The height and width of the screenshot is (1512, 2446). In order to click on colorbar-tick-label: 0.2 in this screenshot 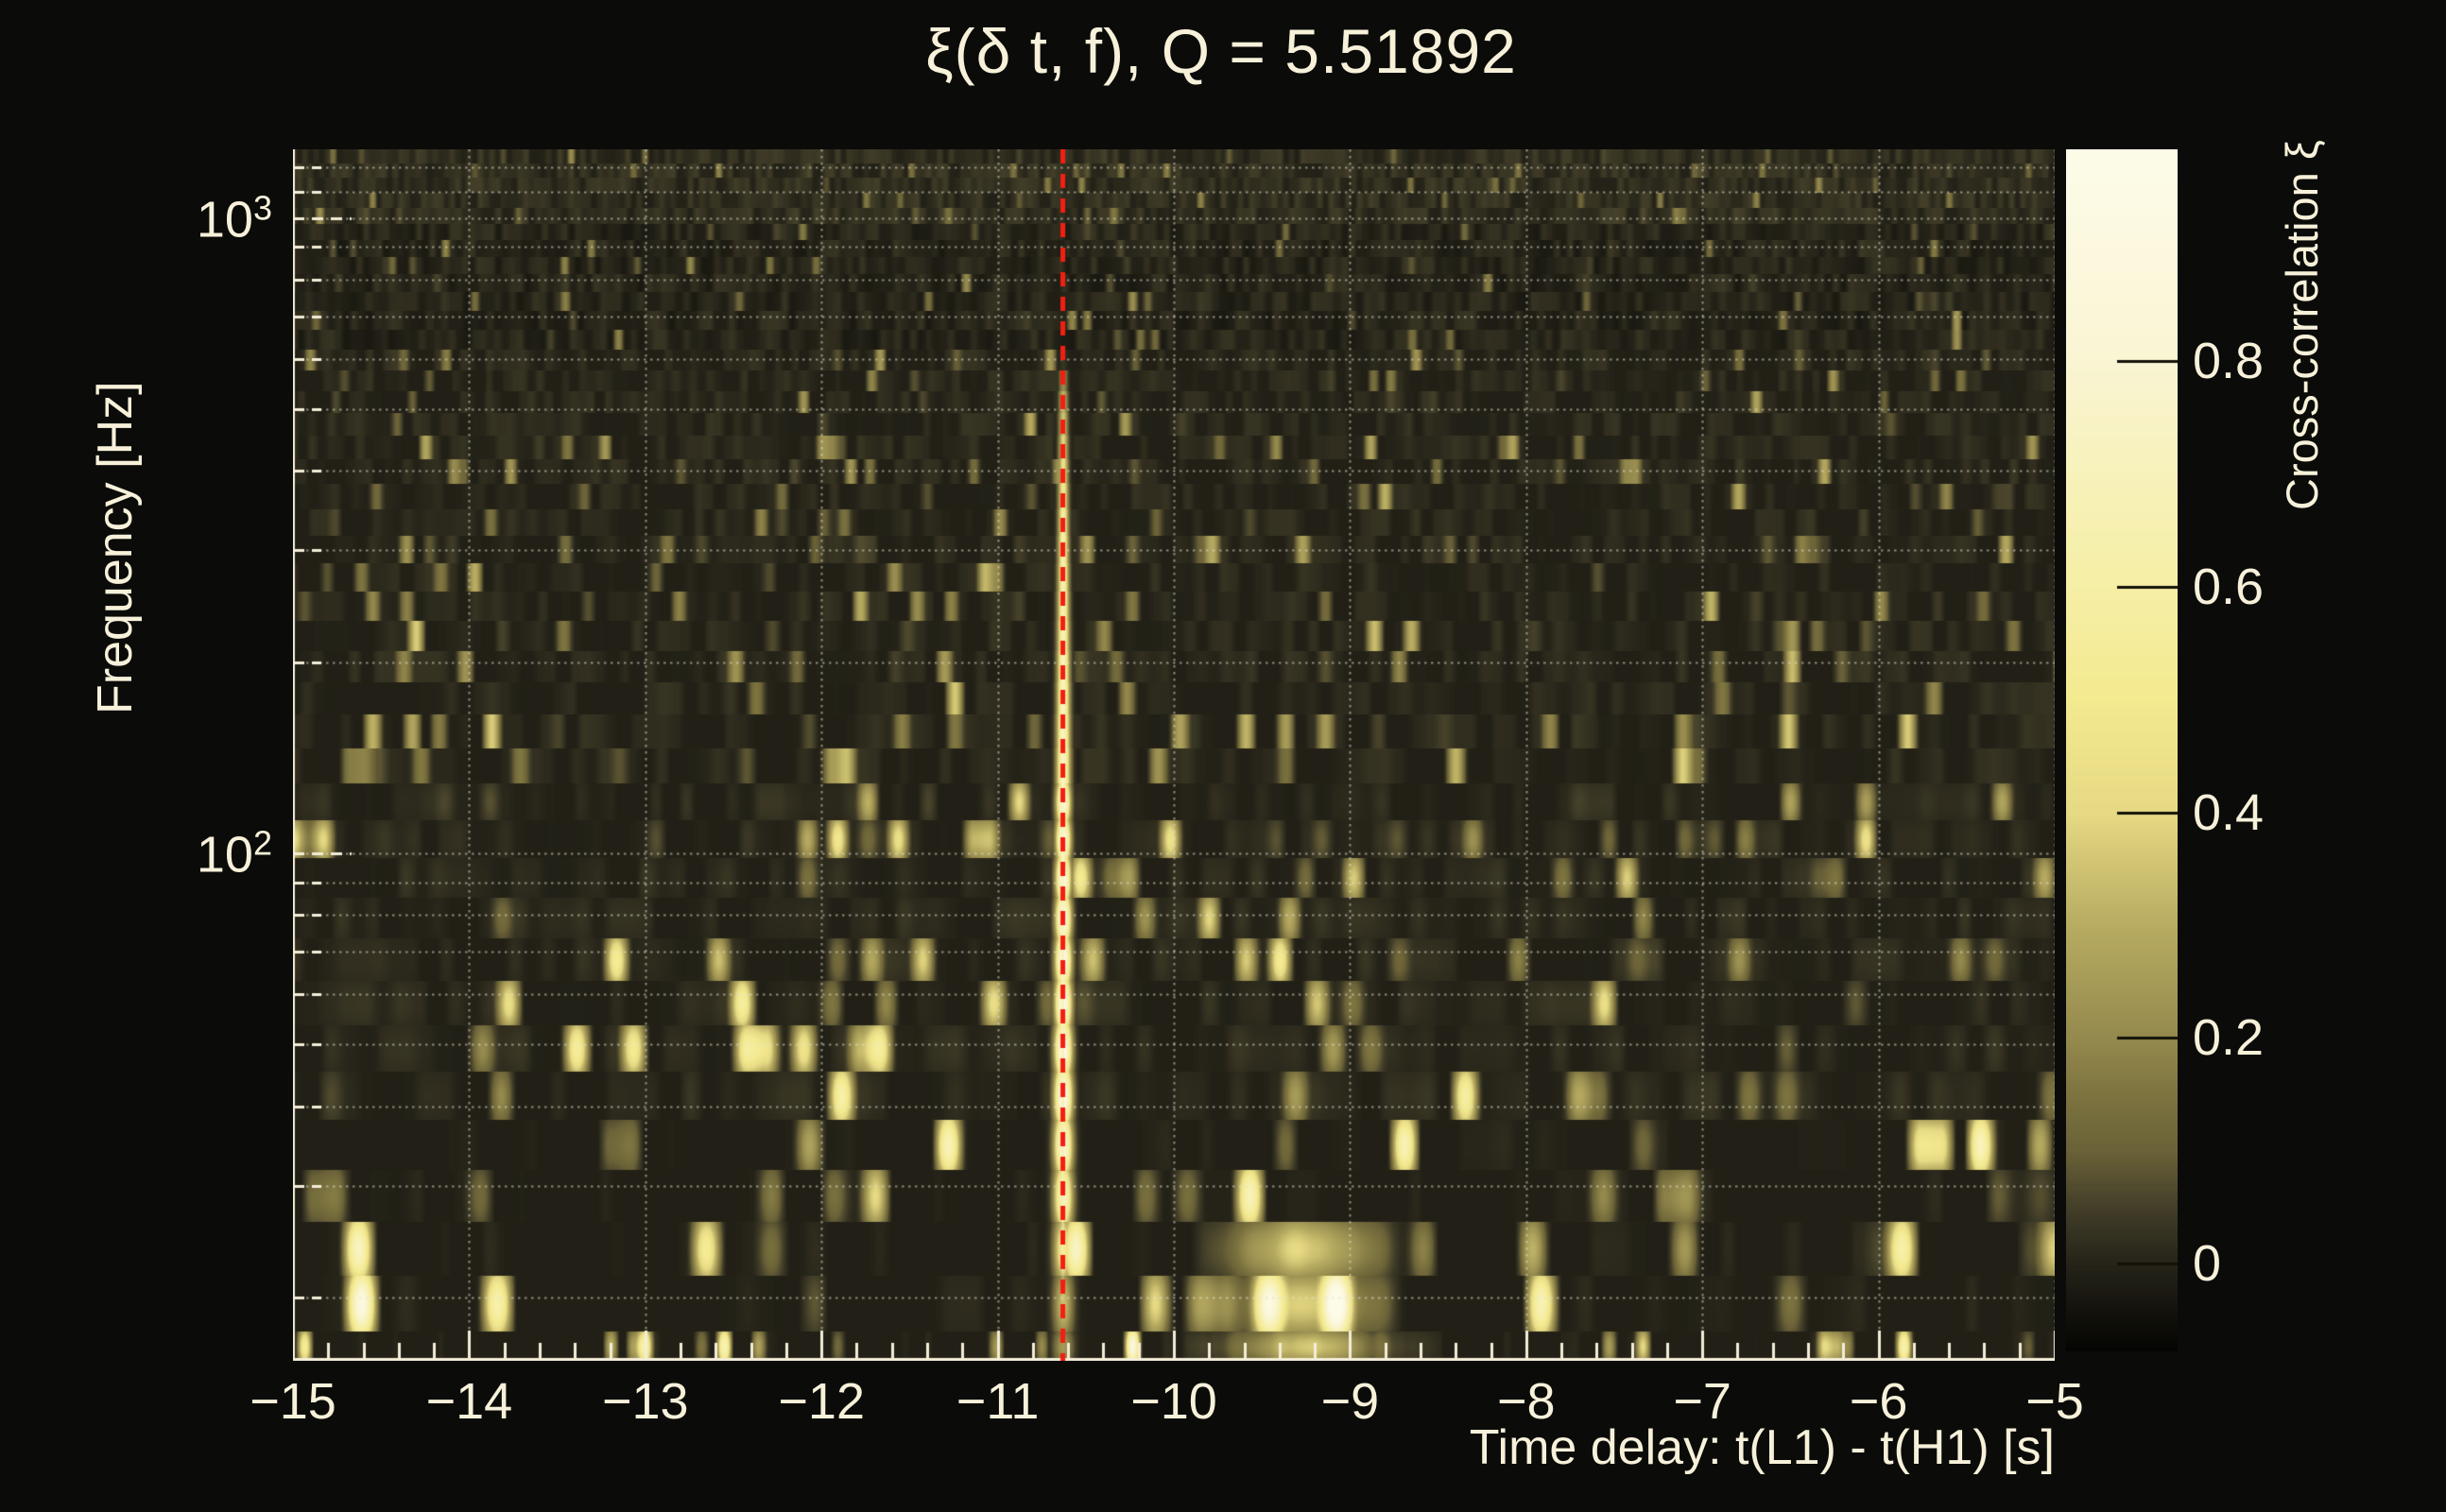, I will do `click(2229, 1038)`.